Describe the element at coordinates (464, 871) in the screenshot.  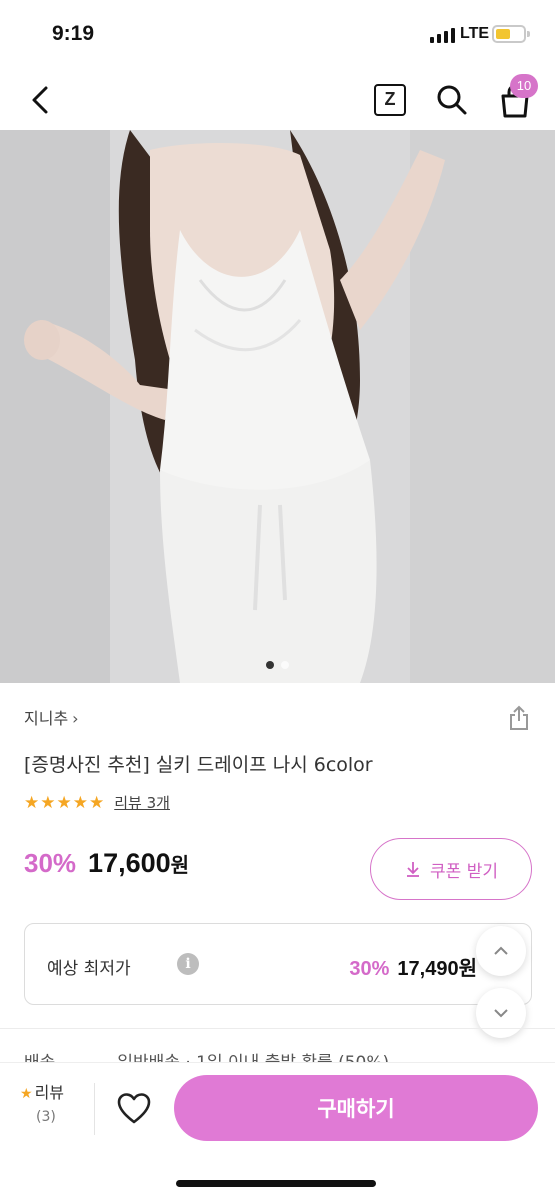
I see `coupon-label: 쿠폰 받기` at that location.